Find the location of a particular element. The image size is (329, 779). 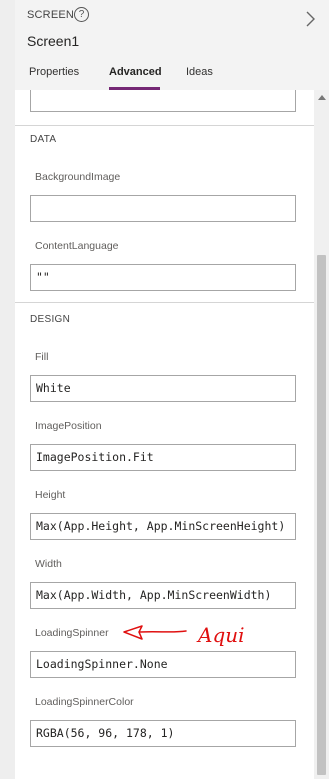

loading-spinner-input: LoadingSpinner.None is located at coordinates (163, 664).